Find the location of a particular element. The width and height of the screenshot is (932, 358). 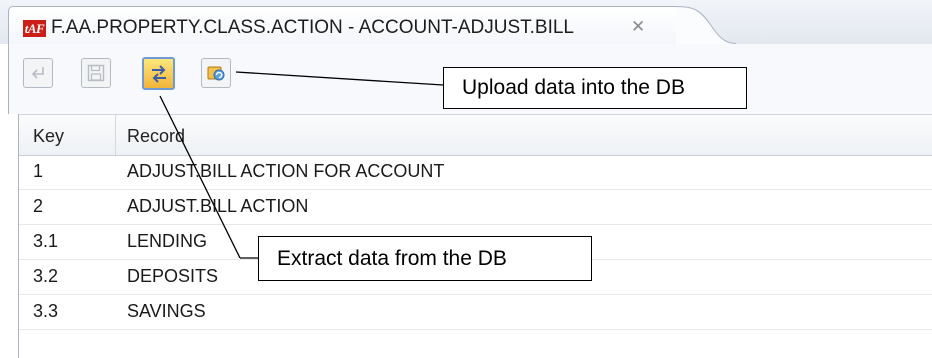

upload-callout: Upload data into the DB is located at coordinates (595, 88).